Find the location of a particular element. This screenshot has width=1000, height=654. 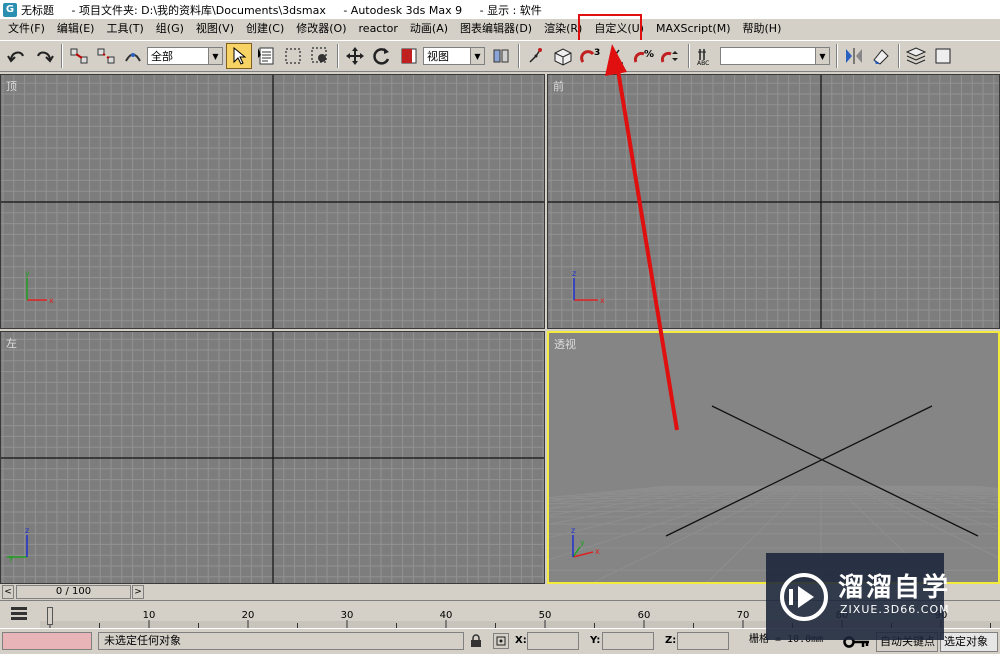

align-icon is located at coordinates (881, 57).